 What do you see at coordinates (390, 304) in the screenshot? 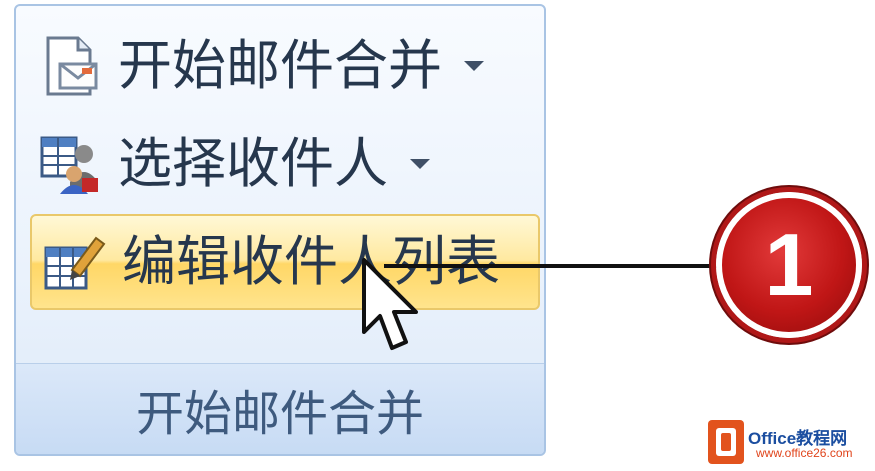
I see `mouse-cursor-icon` at bounding box center [390, 304].